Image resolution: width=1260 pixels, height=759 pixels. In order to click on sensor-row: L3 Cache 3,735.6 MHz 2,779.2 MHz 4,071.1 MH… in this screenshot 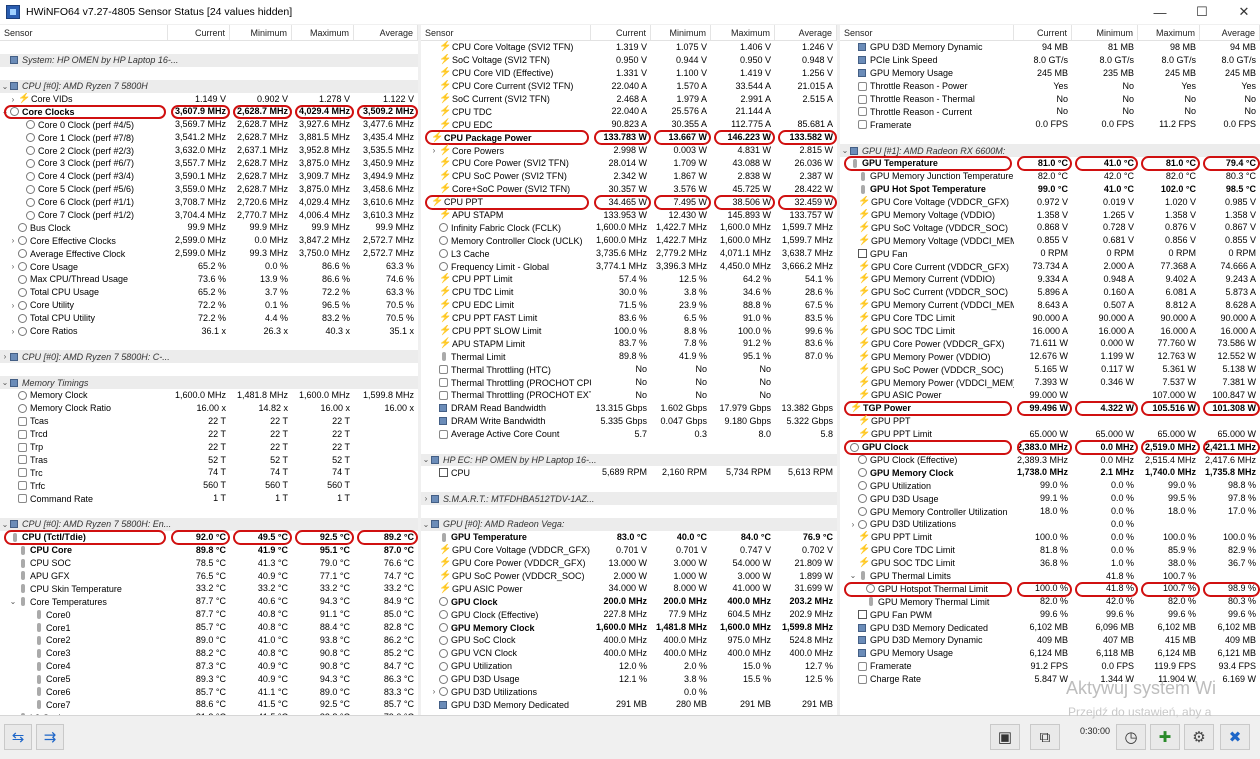, I will do `click(629, 253)`.